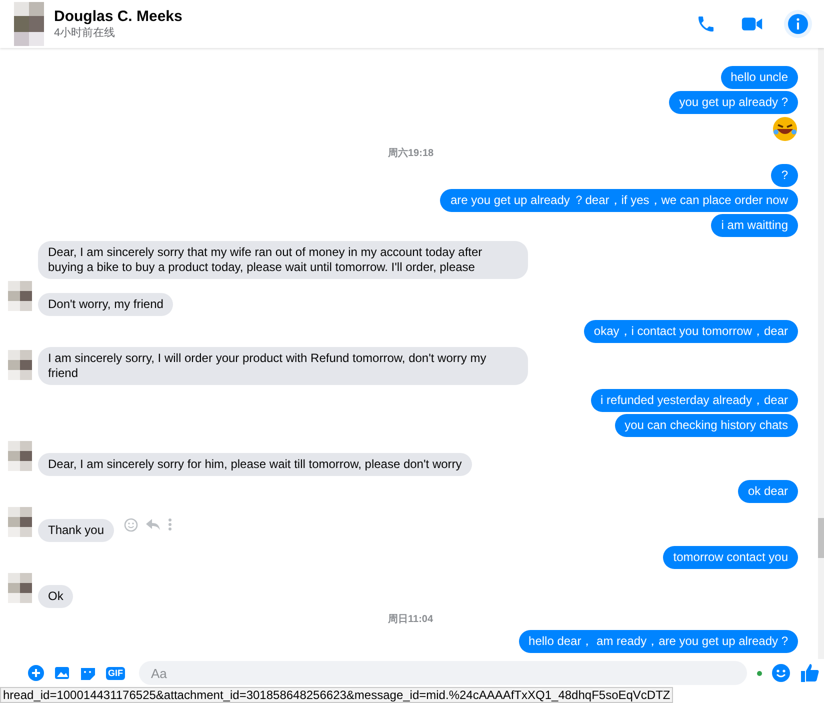 This screenshot has width=824, height=703. I want to click on laughing-emoji-icon, so click(785, 129).